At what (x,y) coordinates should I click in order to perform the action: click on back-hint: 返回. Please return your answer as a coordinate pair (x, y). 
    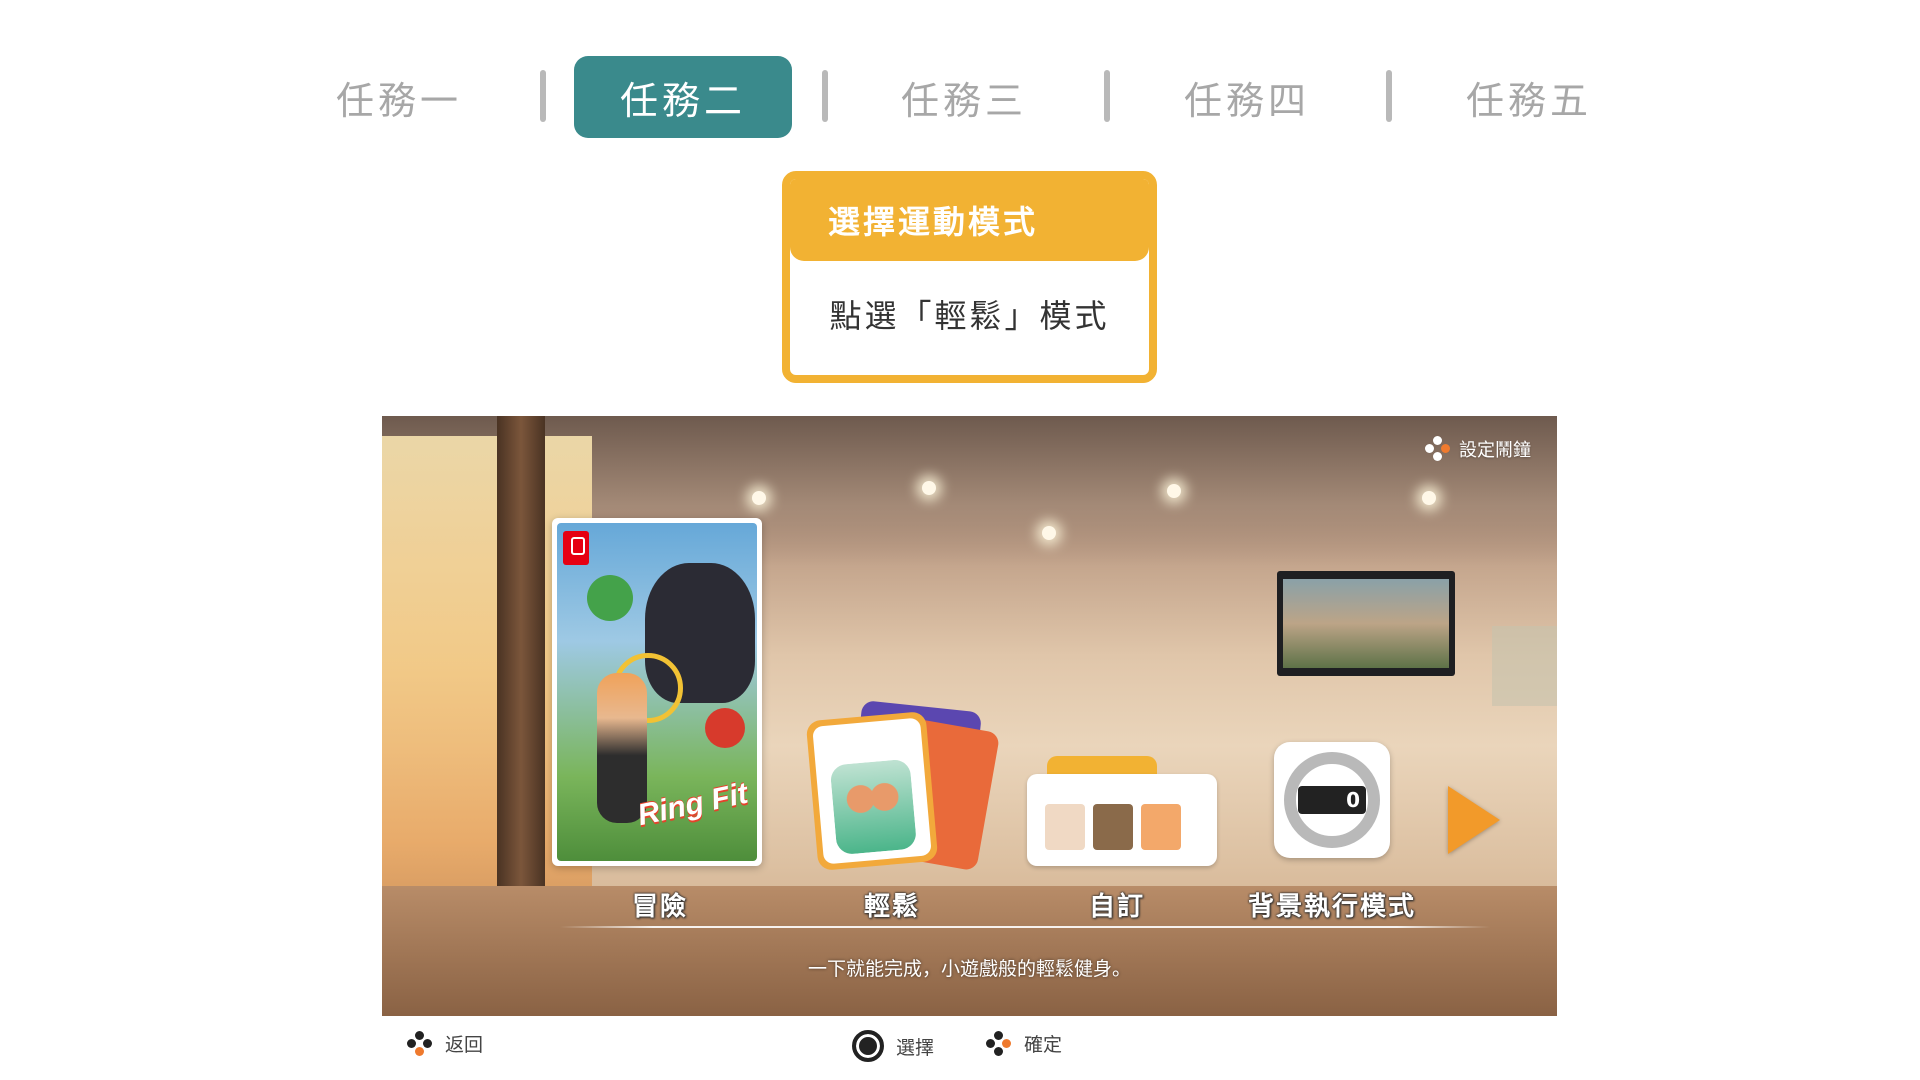
    Looking at the image, I should click on (445, 1043).